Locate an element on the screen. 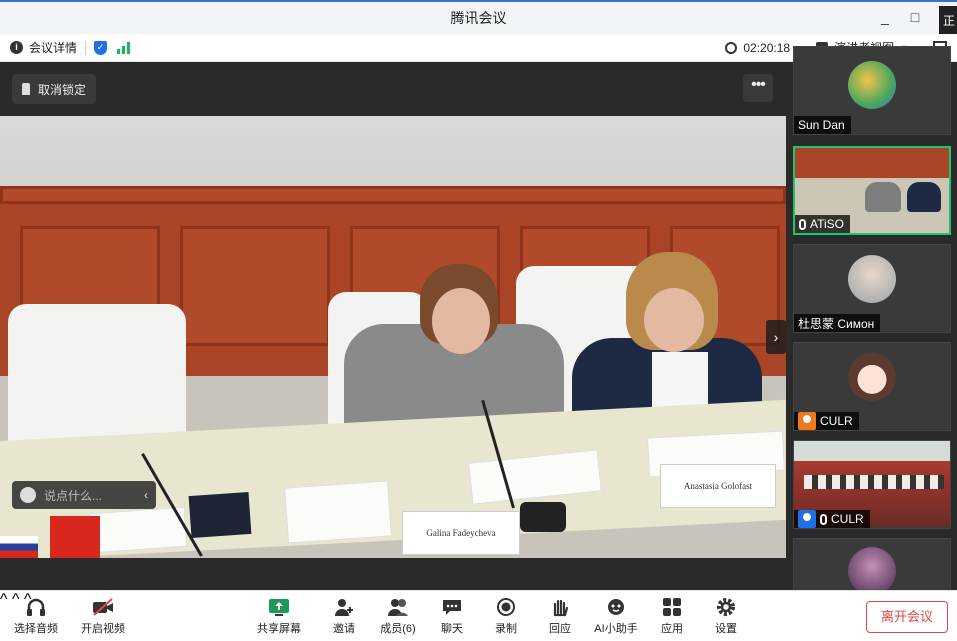 The width and height of the screenshot is (957, 641). apps-button: 应用 is located at coordinates (672, 616).